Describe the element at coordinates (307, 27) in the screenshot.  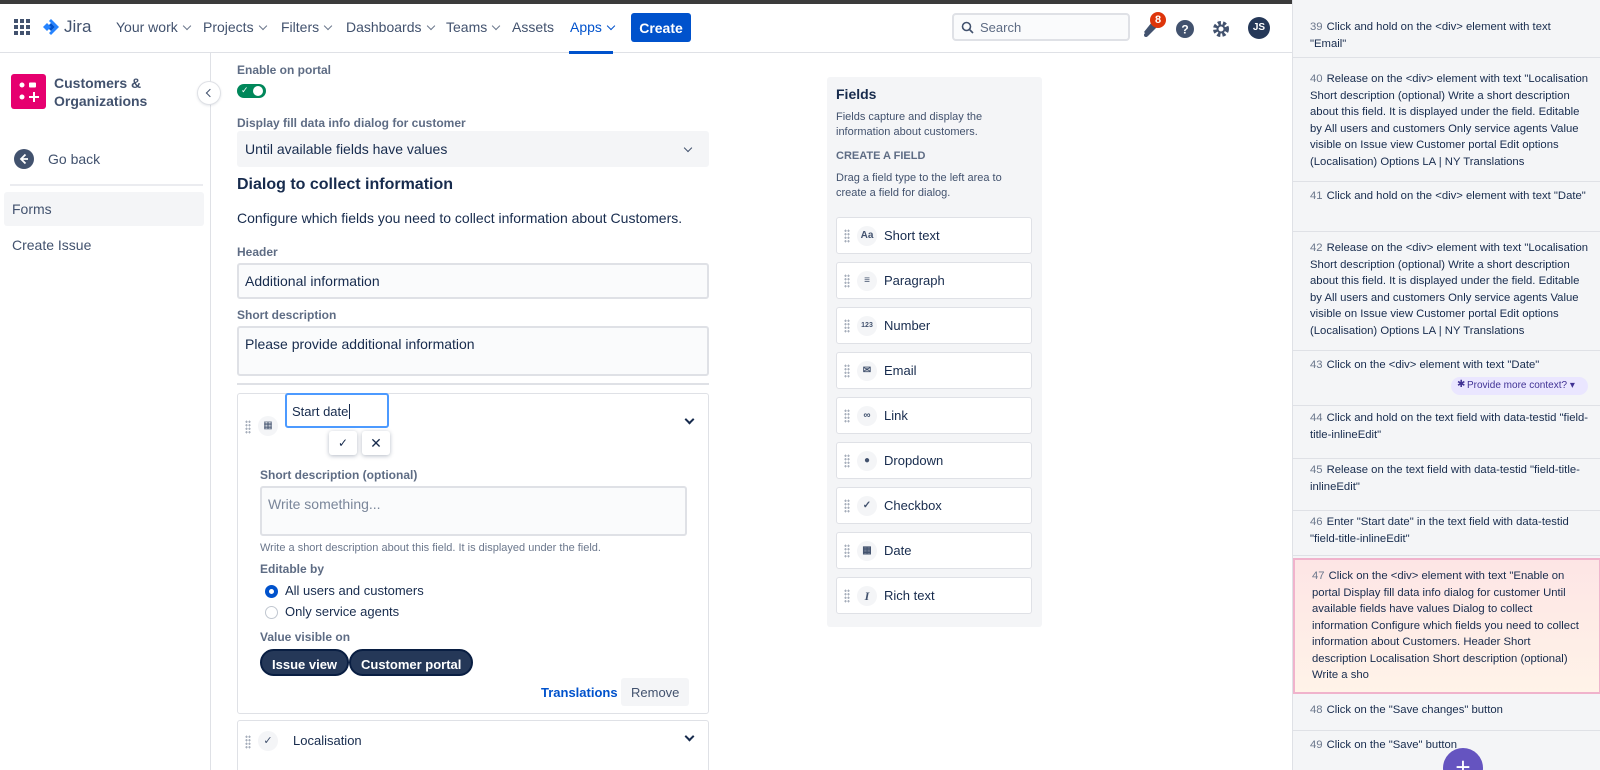
I see `nav-filters: Filters` at that location.